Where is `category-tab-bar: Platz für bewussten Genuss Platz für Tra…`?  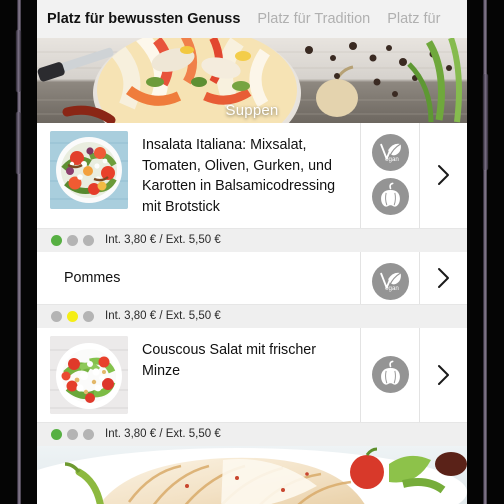
category-tab-bar: Platz für bewussten Genuss Platz für Tra… is located at coordinates (252, 19).